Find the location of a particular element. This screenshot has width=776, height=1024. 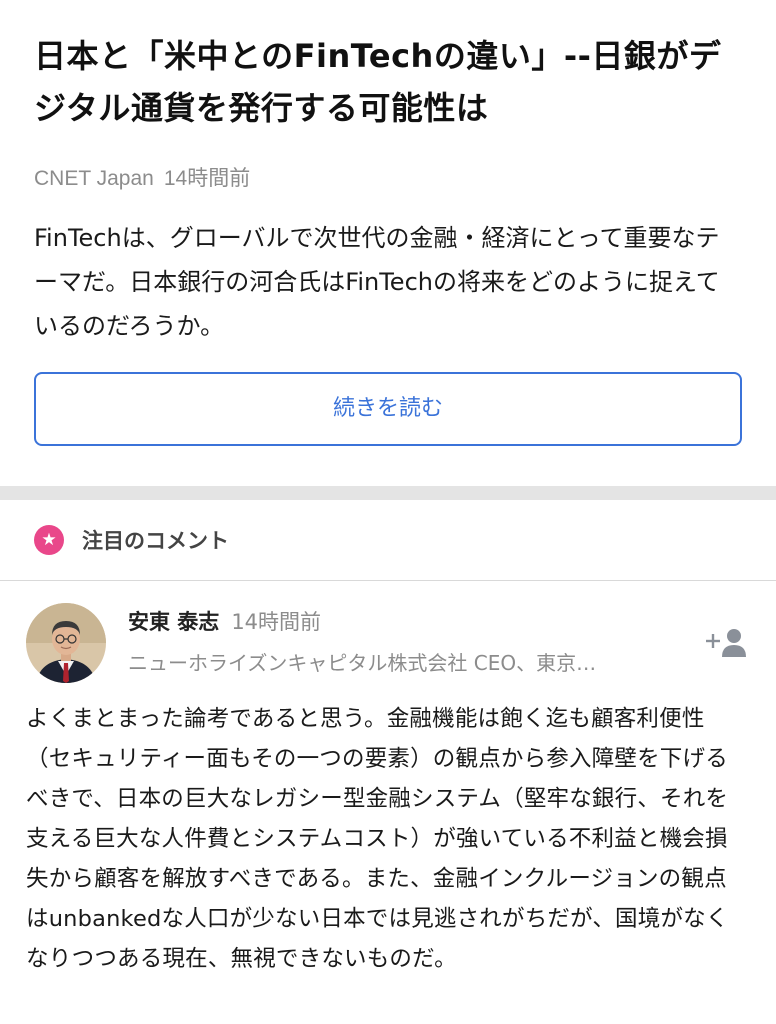

comment-author-name: 安東 泰志 is located at coordinates (173, 622).